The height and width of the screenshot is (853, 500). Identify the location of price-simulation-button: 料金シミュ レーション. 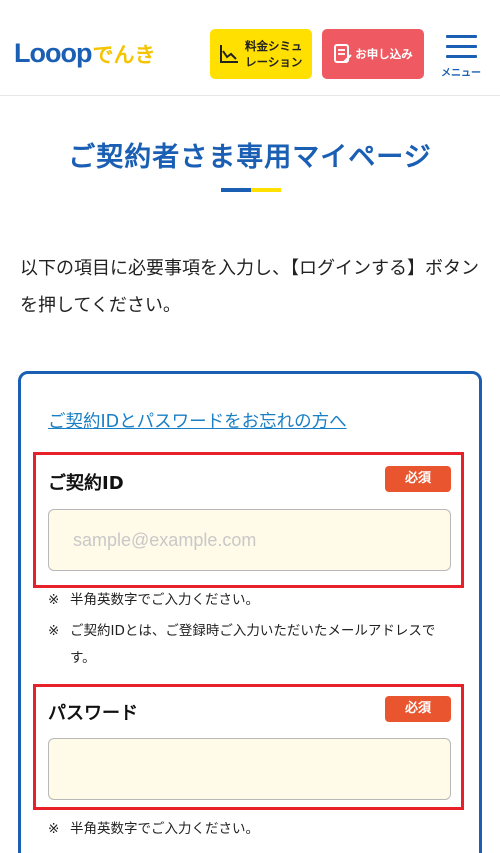
(261, 54).